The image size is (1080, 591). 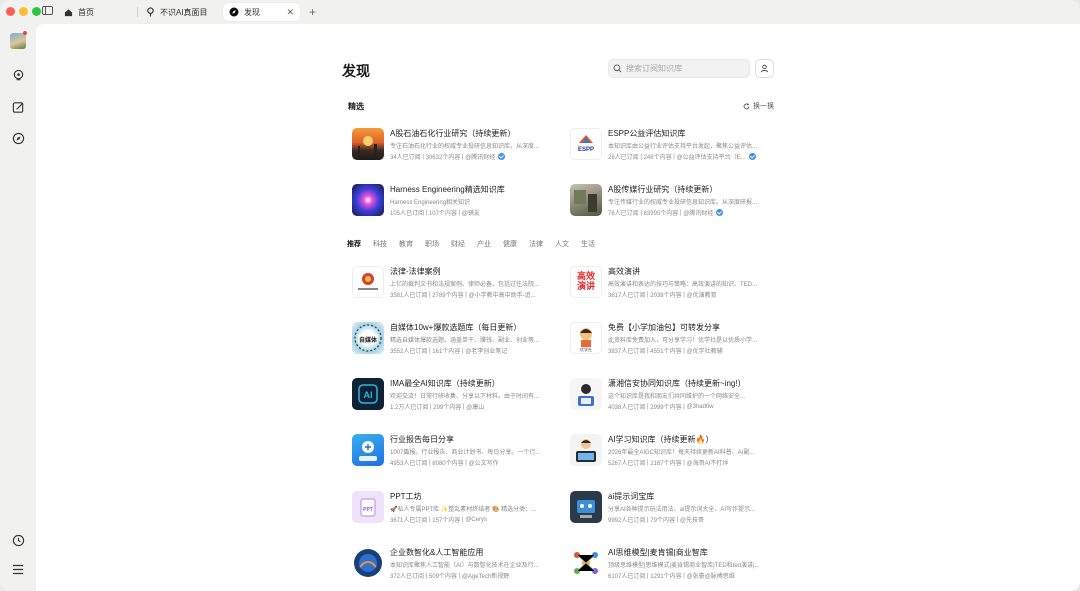 What do you see at coordinates (668, 463) in the screenshot?
I see `kb-meta: 5267人已订阅 | 2167个内容 | @海哥AI不打烊` at bounding box center [668, 463].